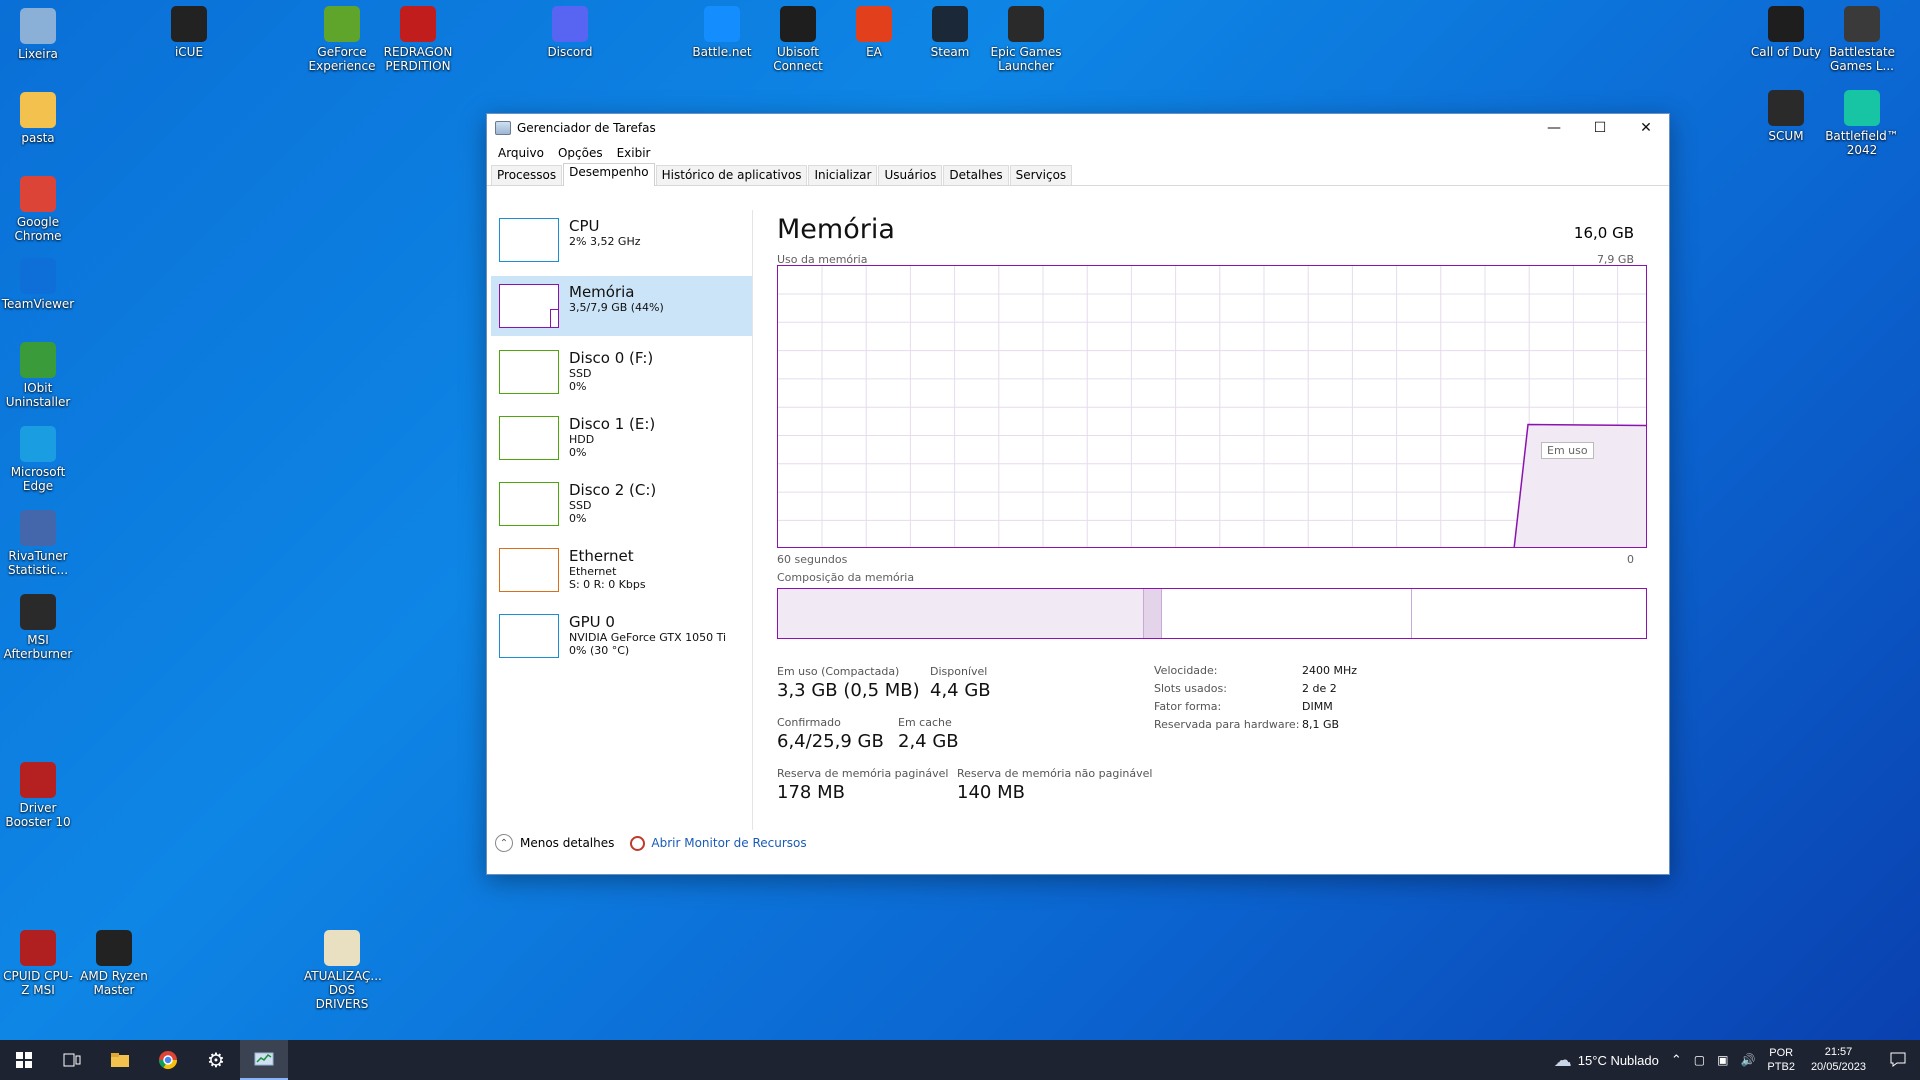  I want to click on resource-item: CPU 2% 3,52 GHz, so click(621, 240).